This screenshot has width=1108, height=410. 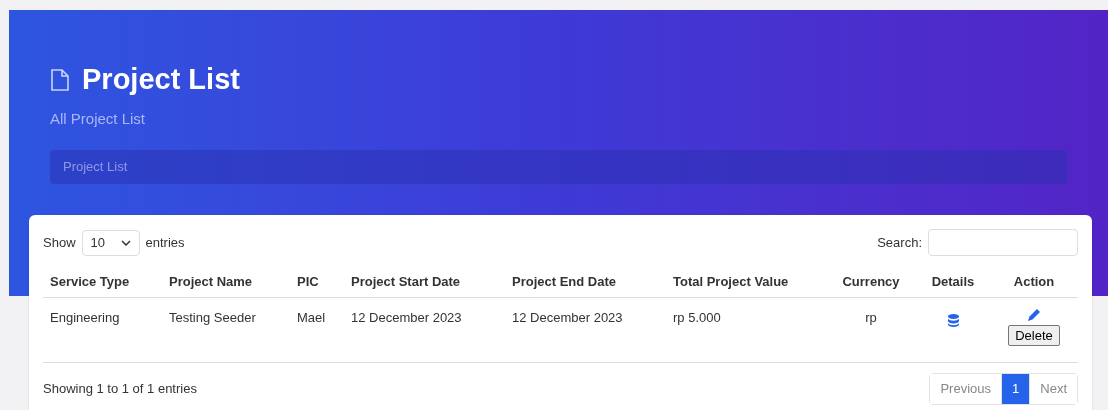 What do you see at coordinates (102, 281) in the screenshot?
I see `column-header: Service Type` at bounding box center [102, 281].